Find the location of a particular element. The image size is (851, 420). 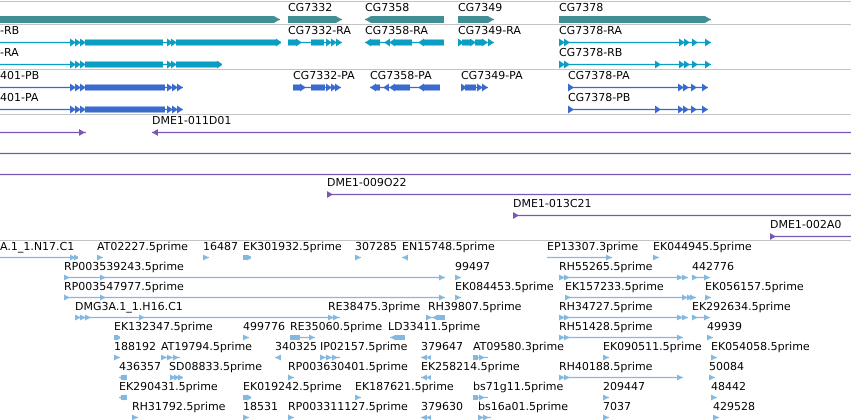

feature-label: EK054058.5prime is located at coordinates (760, 346).